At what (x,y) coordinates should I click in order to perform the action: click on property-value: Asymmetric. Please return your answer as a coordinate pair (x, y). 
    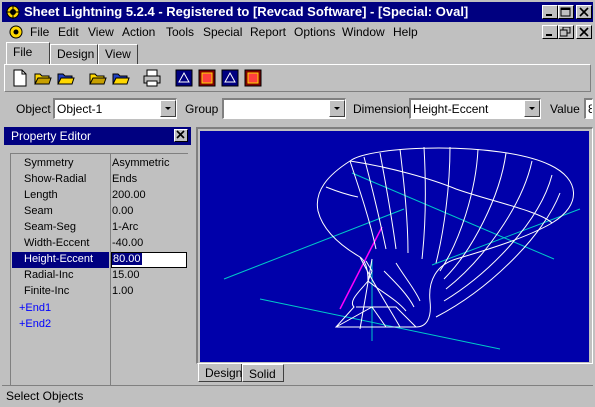
    Looking at the image, I should click on (141, 163).